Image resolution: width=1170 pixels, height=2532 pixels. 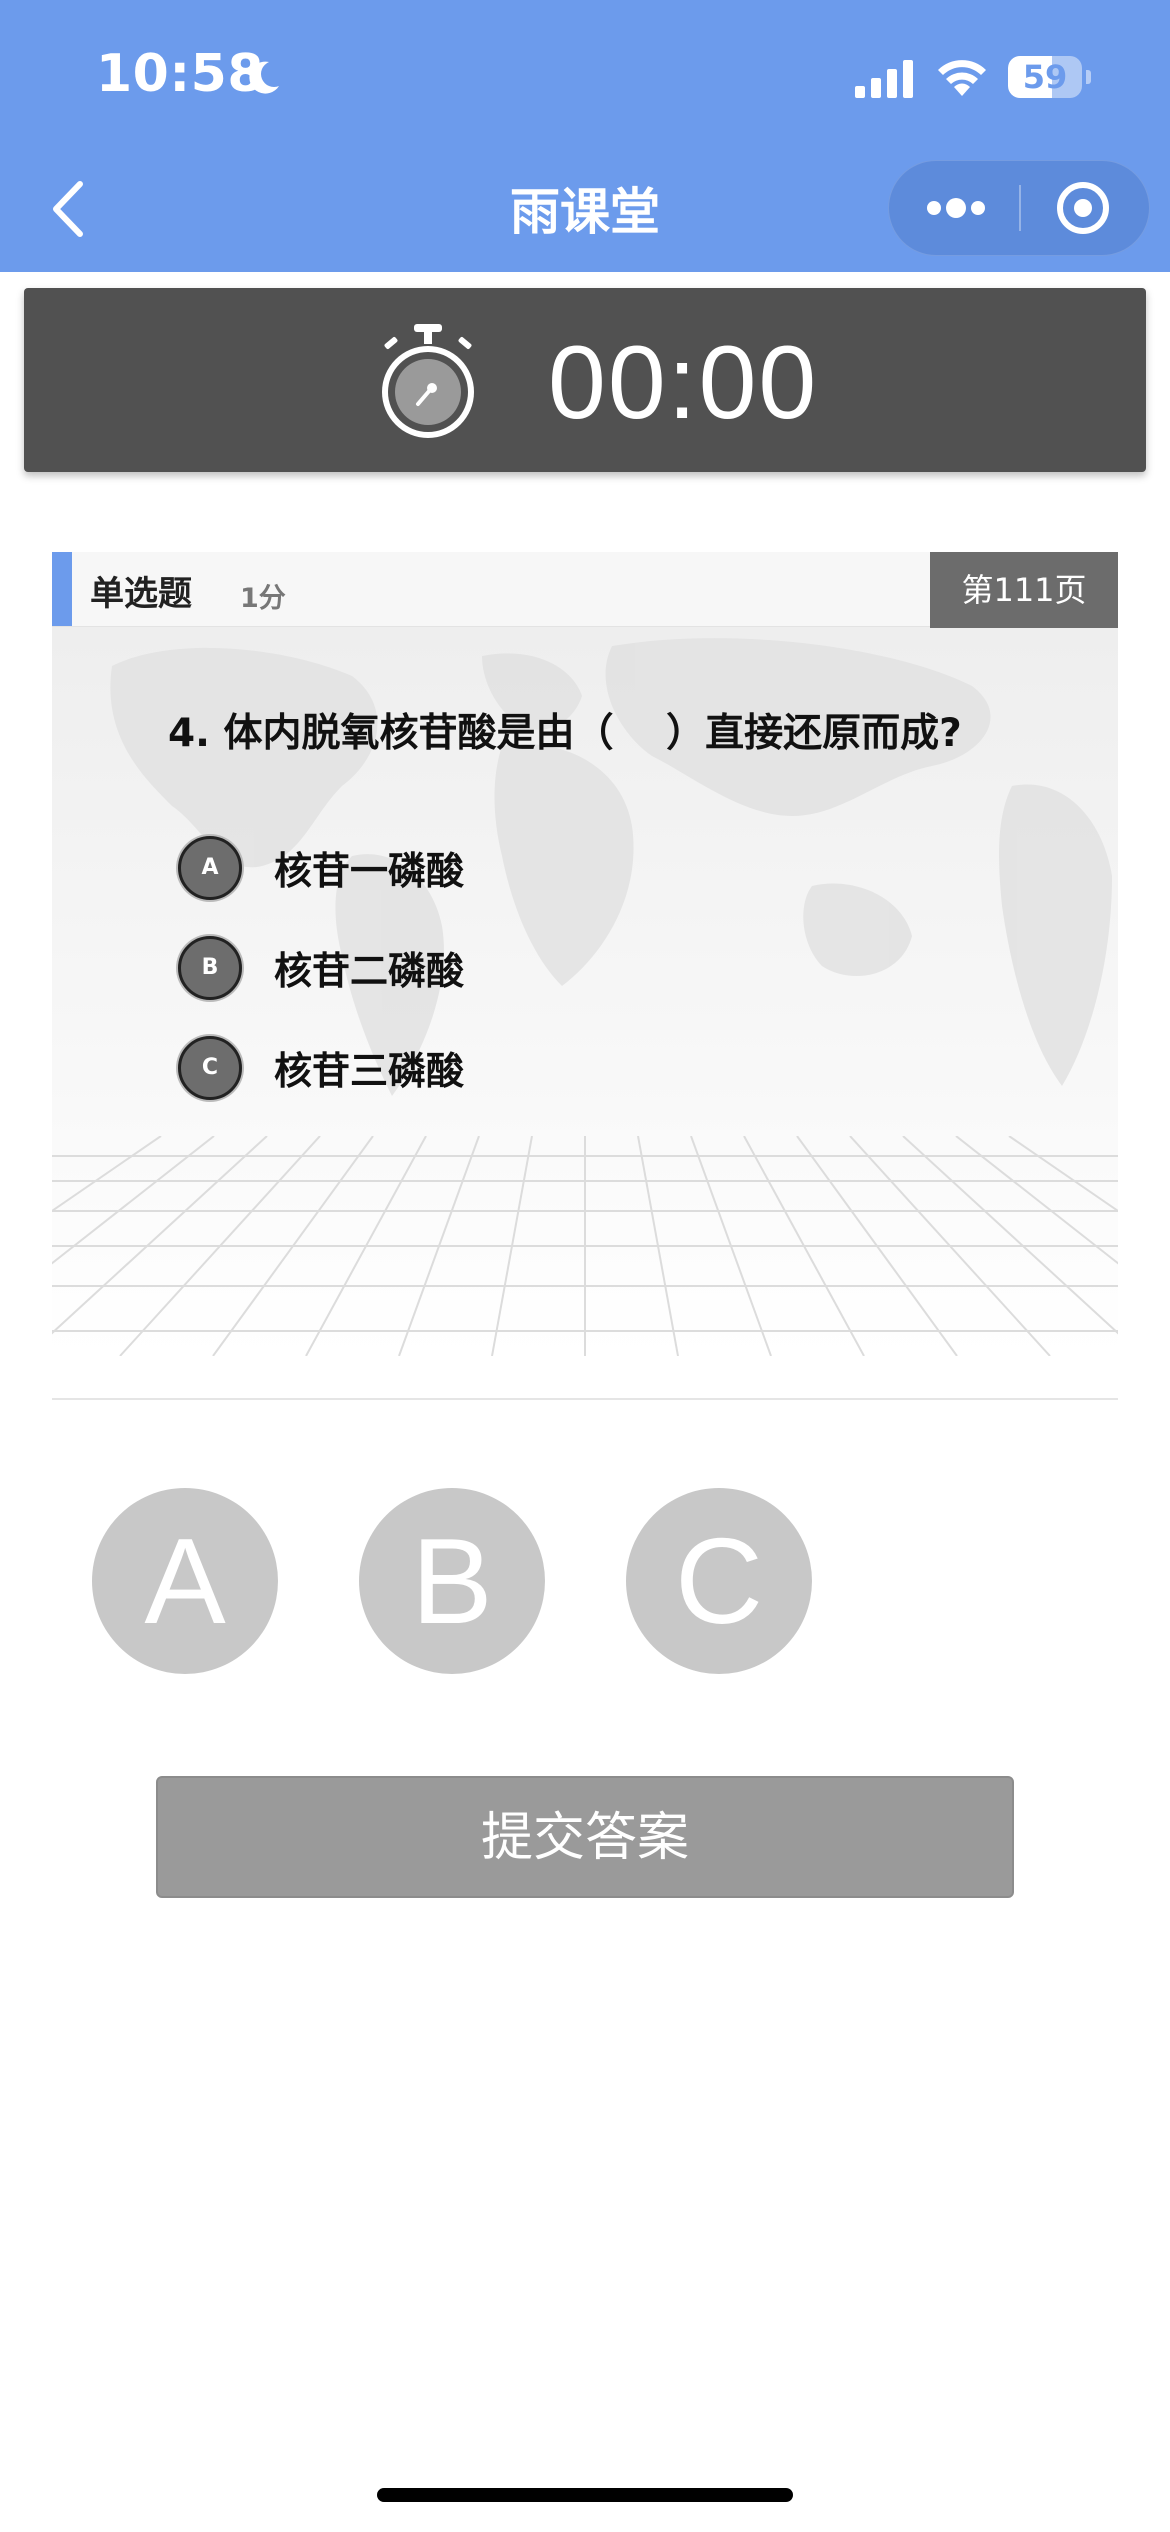 I want to click on option-text: 核苷一磷酸, so click(x=369, y=871).